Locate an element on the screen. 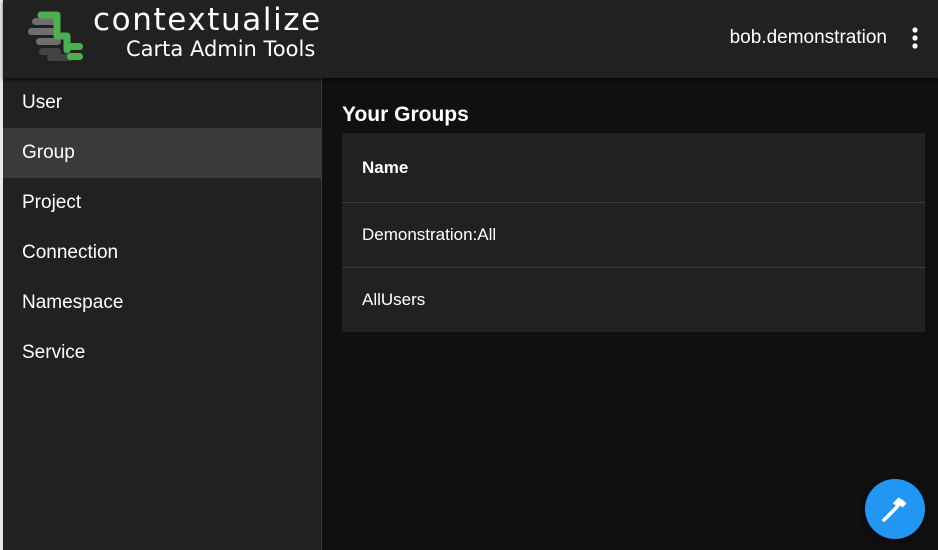 The width and height of the screenshot is (938, 550). sidebar-item-user: User is located at coordinates (162, 103).